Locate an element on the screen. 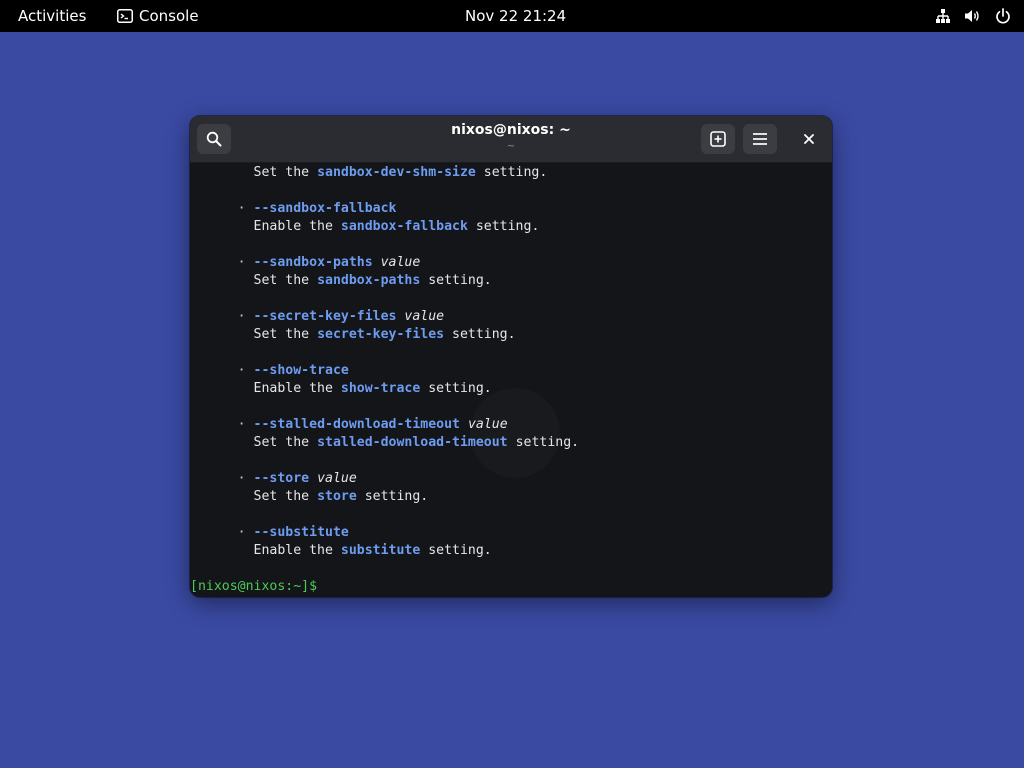 This screenshot has width=1024, height=768. entry-description: Enable the sandbox-fallback setting. is located at coordinates (365, 227).